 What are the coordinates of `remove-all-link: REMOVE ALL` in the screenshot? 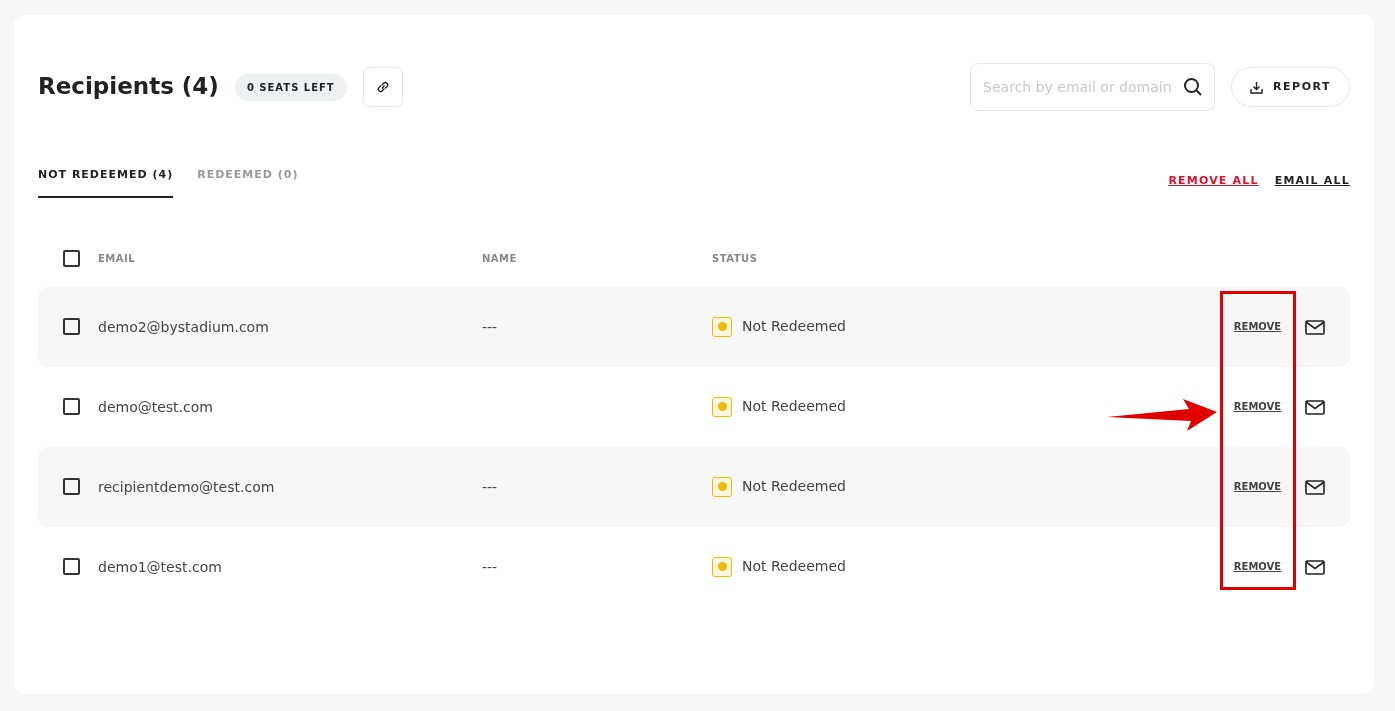 It's located at (1213, 181).